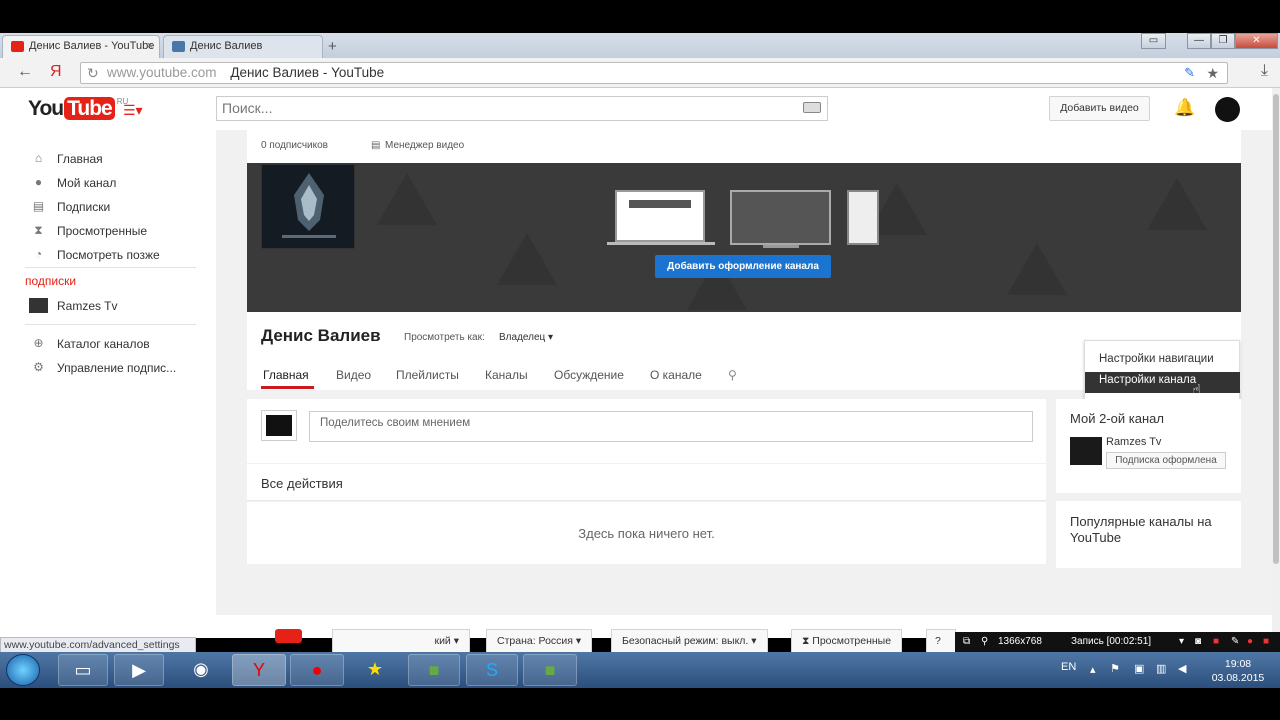 This screenshot has height=720, width=1280. I want to click on safe-mode-button: Безопасный режим: выкл. ▾, so click(689, 641).